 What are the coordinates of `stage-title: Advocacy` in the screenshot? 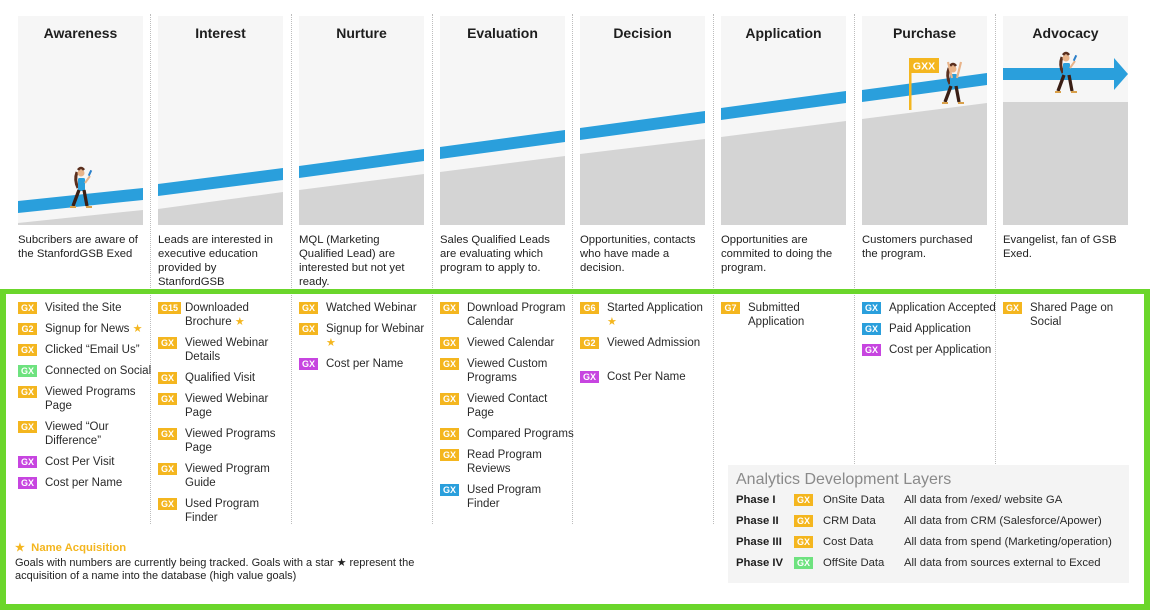 It's located at (1065, 33).